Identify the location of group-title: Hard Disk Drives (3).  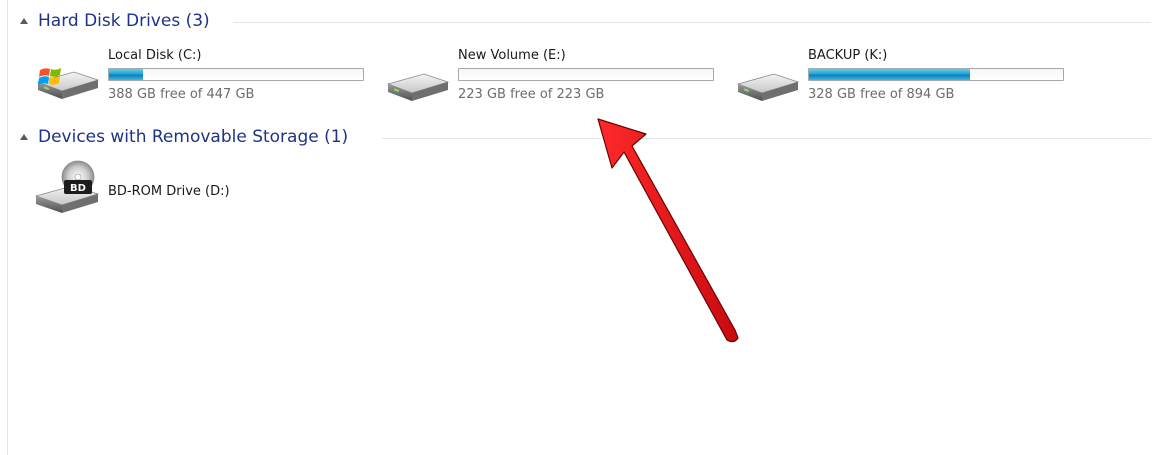
(124, 21).